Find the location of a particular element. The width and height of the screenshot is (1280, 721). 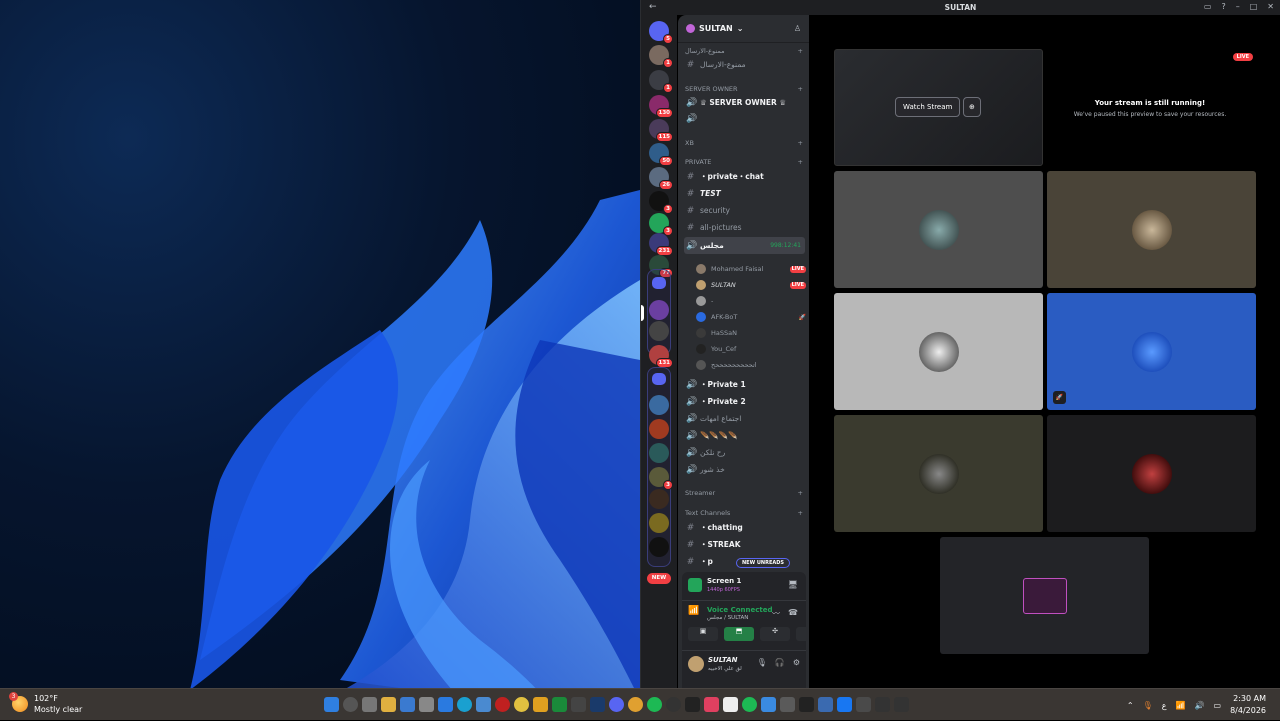

tiktok-icon is located at coordinates (692, 704).